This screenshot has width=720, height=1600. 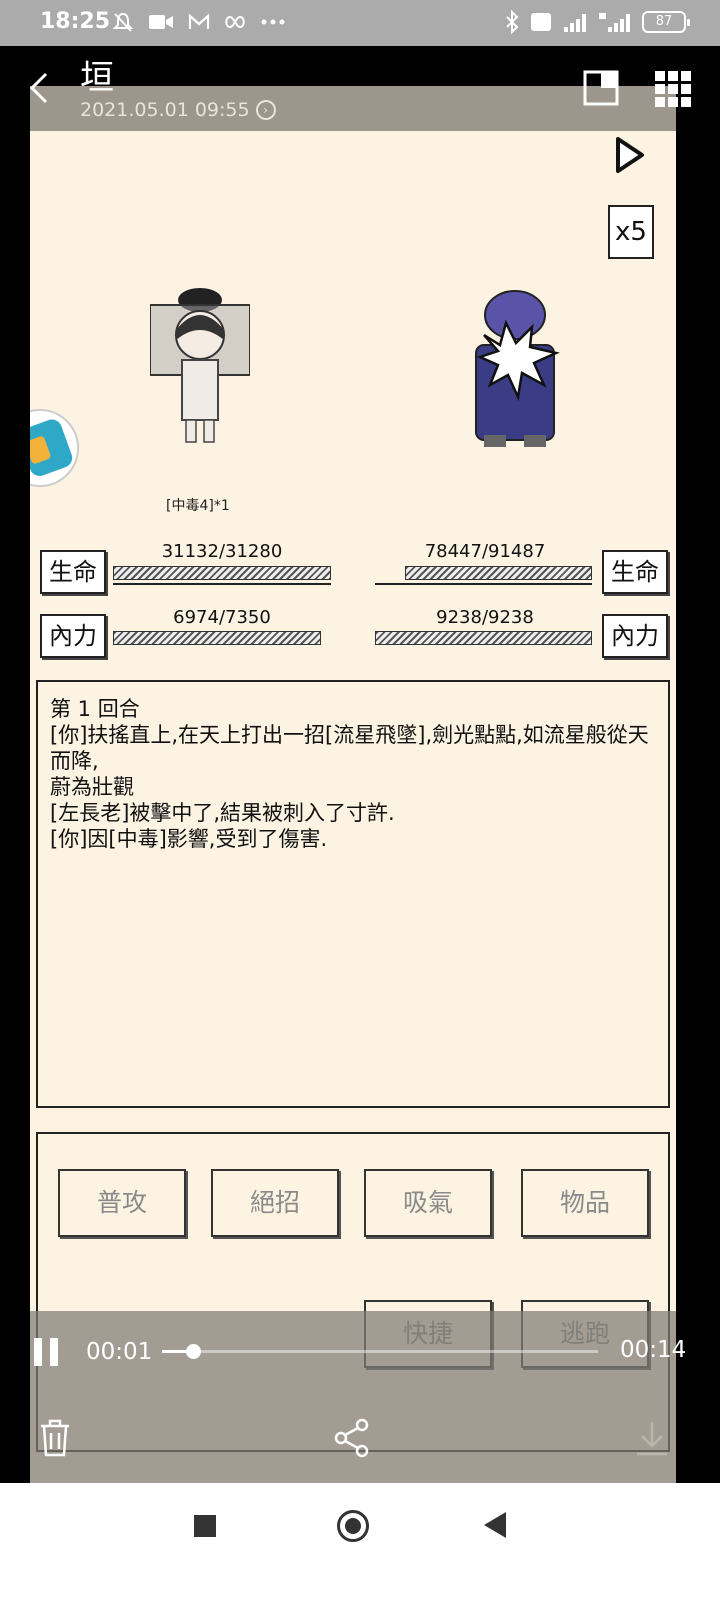 I want to click on timestamp-link: 2021.05.01 09:55 ›, so click(x=178, y=110).